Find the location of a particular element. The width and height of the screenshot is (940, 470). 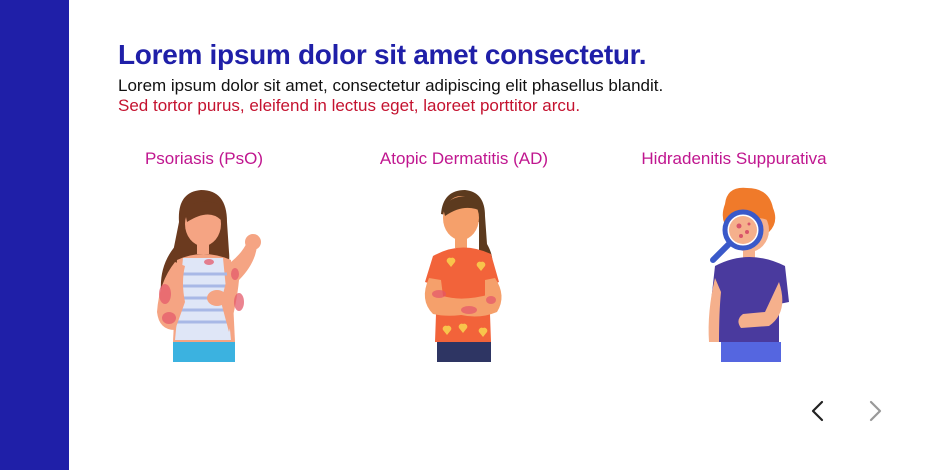

next-slide-button is located at coordinates (875, 411).